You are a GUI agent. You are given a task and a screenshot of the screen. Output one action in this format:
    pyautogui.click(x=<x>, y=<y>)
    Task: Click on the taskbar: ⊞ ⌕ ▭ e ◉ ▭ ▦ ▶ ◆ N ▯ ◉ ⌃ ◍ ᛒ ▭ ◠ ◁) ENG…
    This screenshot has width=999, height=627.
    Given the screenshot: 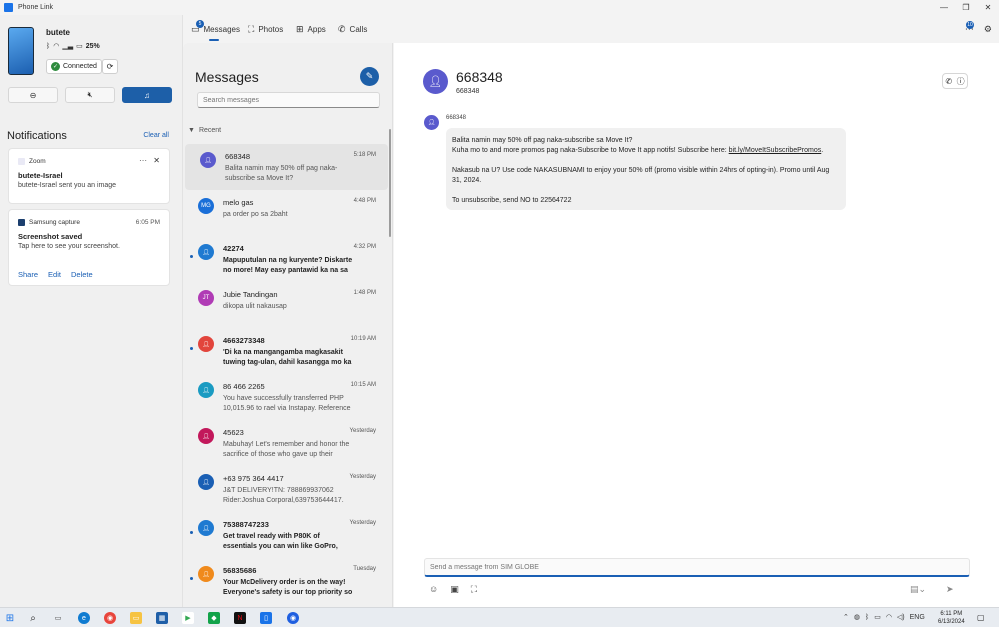 What is the action you would take?
    pyautogui.click(x=499, y=617)
    